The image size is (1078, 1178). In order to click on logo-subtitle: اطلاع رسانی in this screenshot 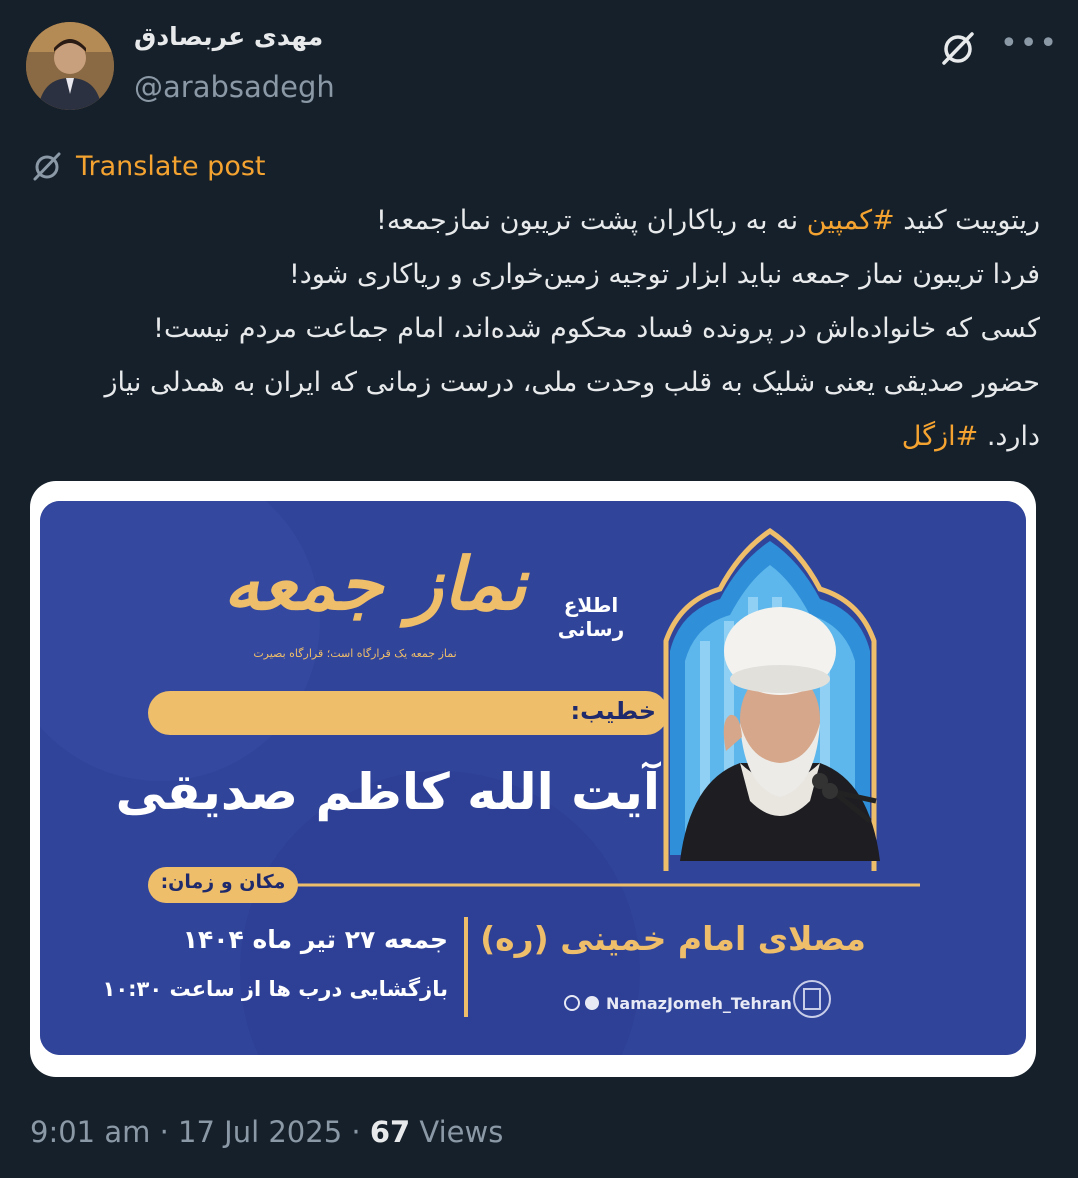, I will do `click(591, 617)`.